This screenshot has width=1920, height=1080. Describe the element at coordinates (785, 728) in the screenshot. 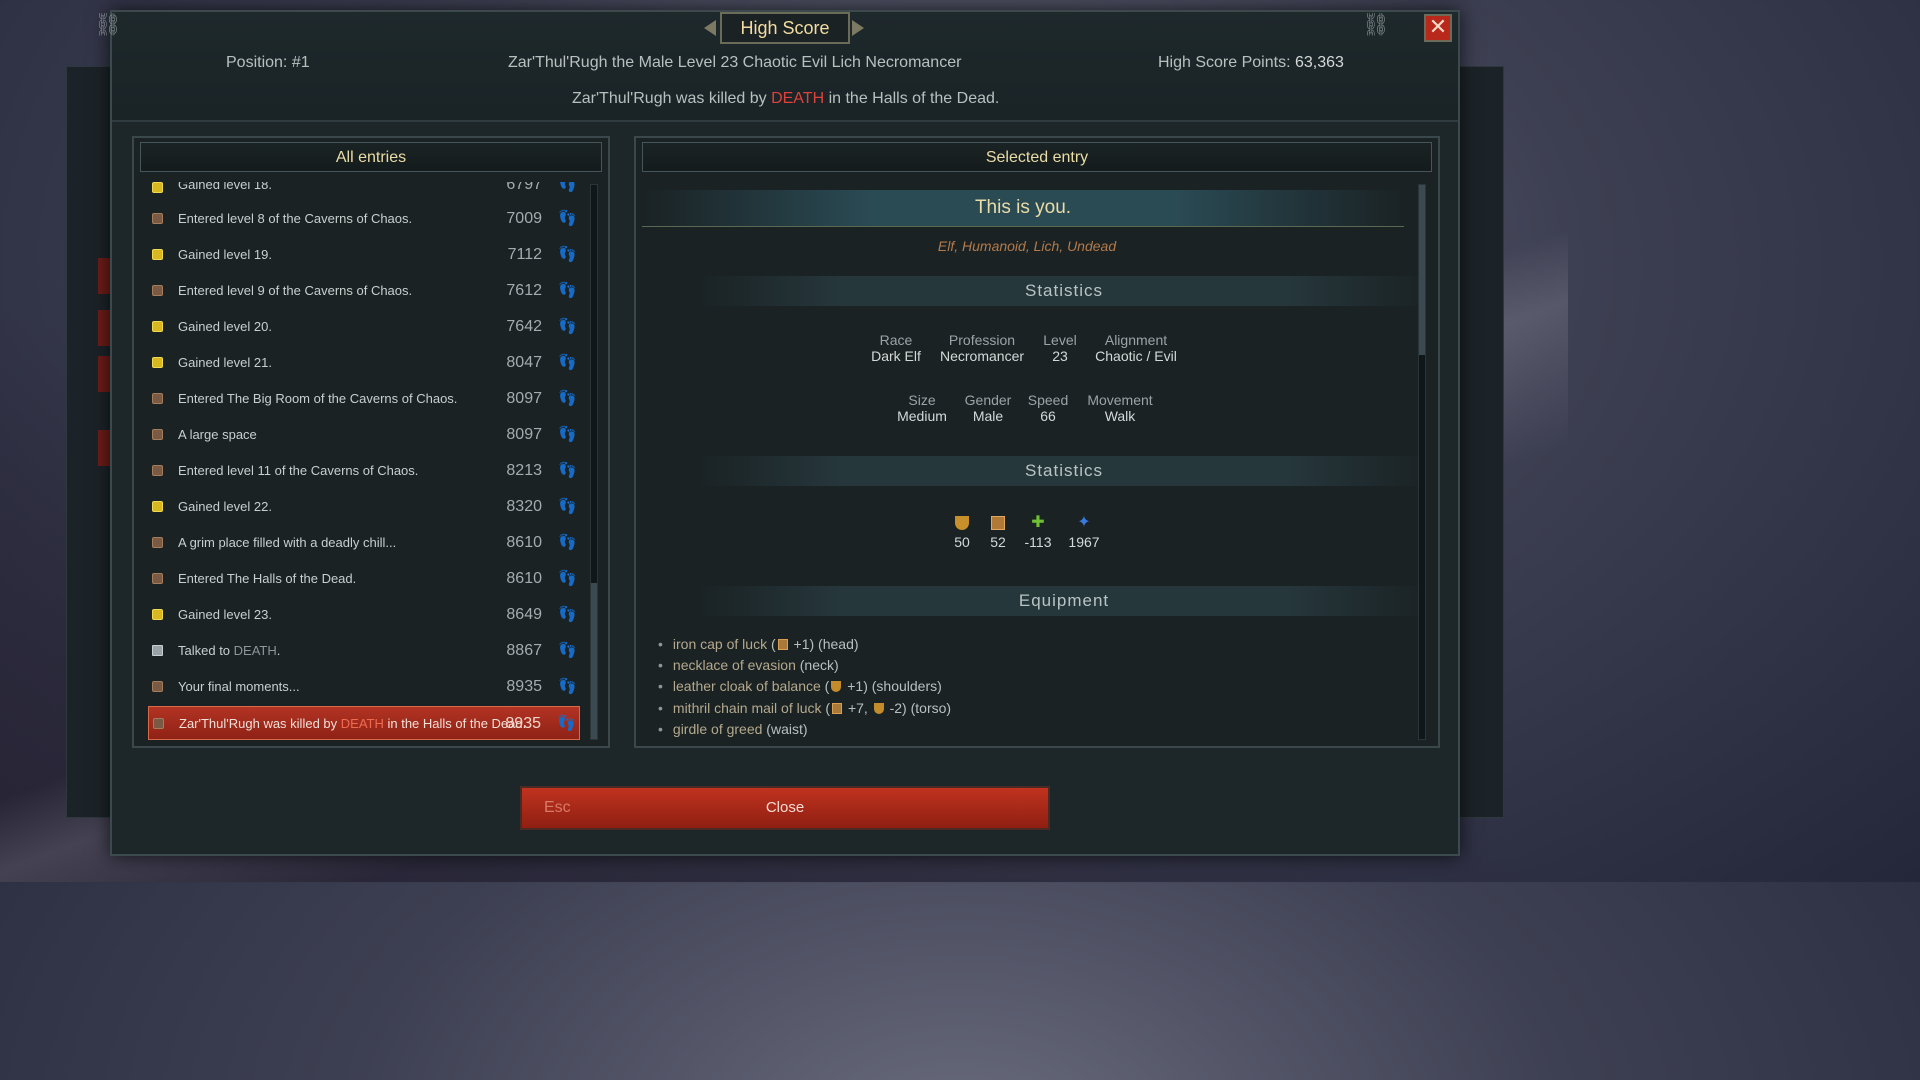

I see `equipment-slot: (waist)` at that location.